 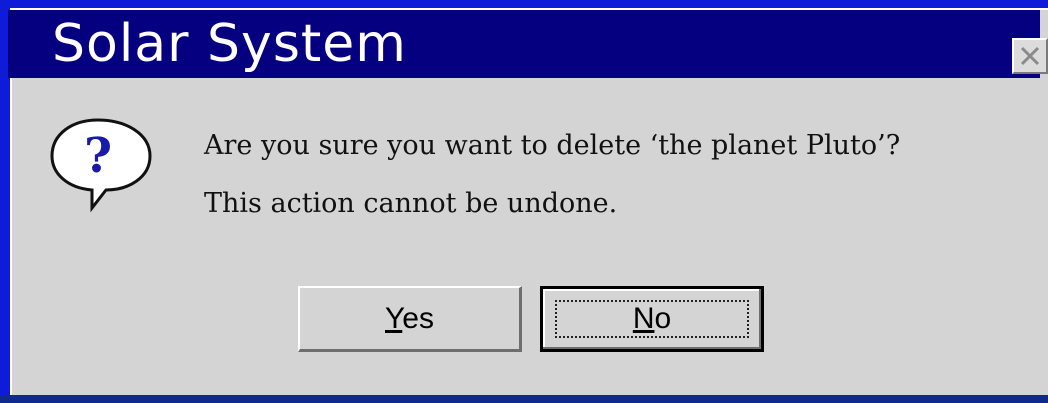 What do you see at coordinates (643, 318) in the screenshot?
I see `no-mnemonic: N` at bounding box center [643, 318].